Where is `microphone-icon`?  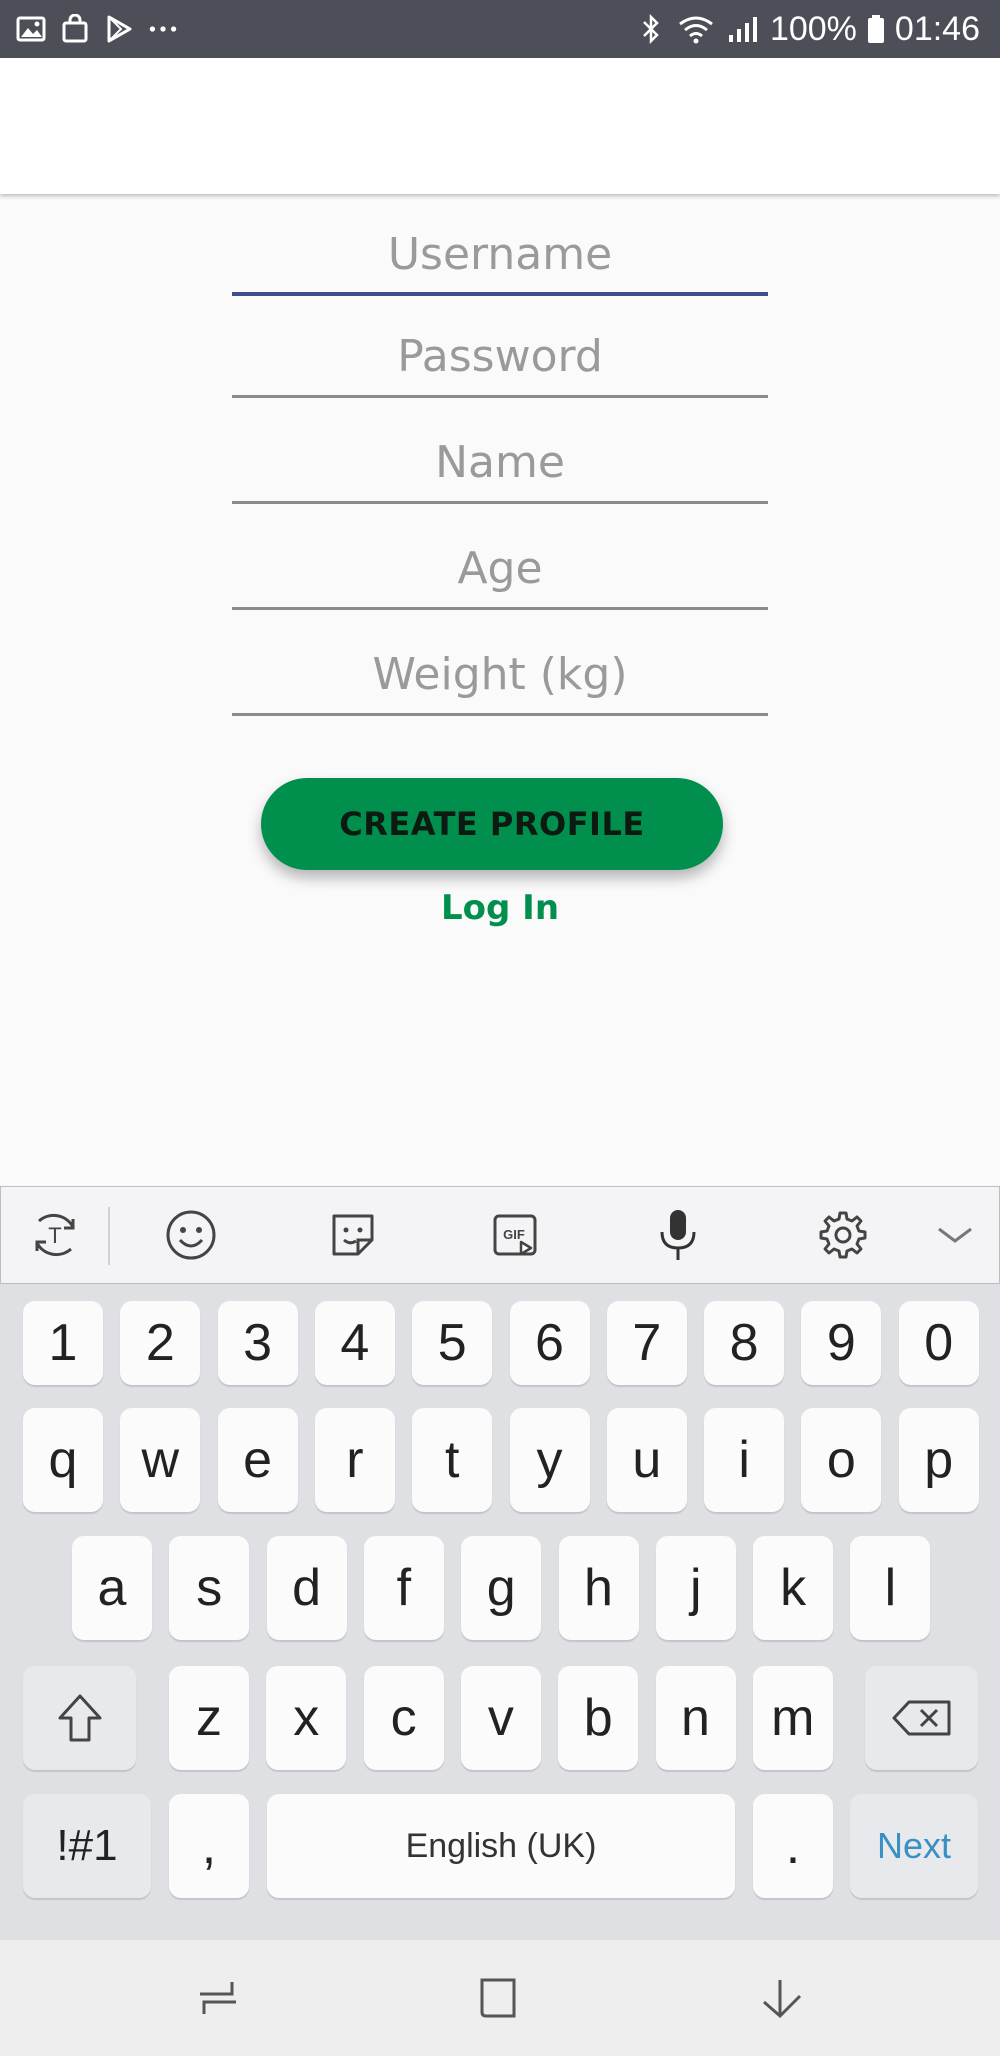
microphone-icon is located at coordinates (678, 1235).